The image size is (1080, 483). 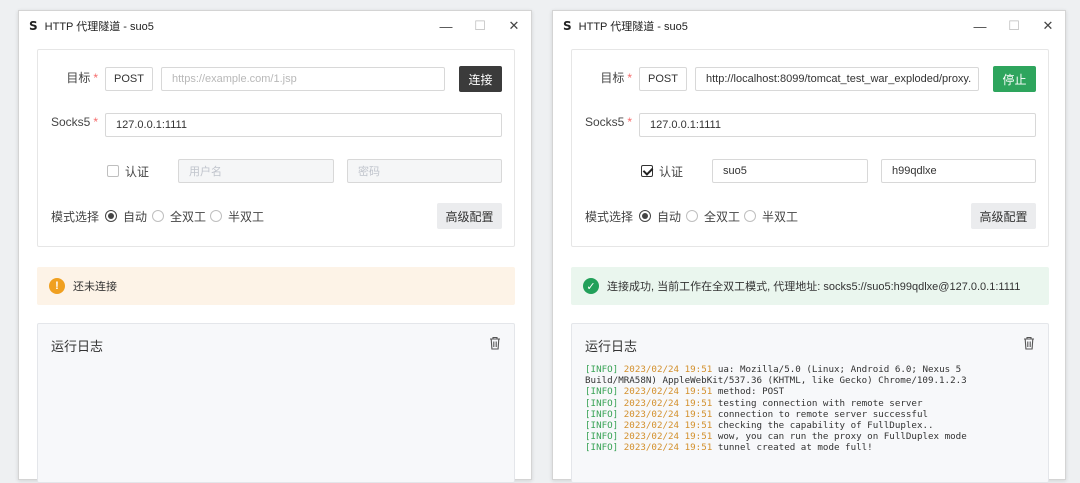 What do you see at coordinates (958, 171) in the screenshot?
I see `password-input: h99qdlxe` at bounding box center [958, 171].